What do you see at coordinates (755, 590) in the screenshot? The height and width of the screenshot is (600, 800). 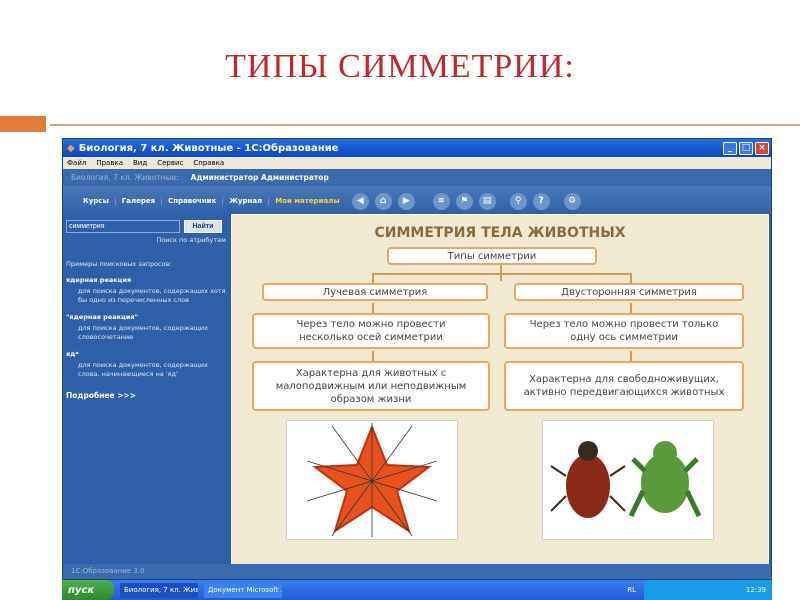 I see `clock: 12:39` at bounding box center [755, 590].